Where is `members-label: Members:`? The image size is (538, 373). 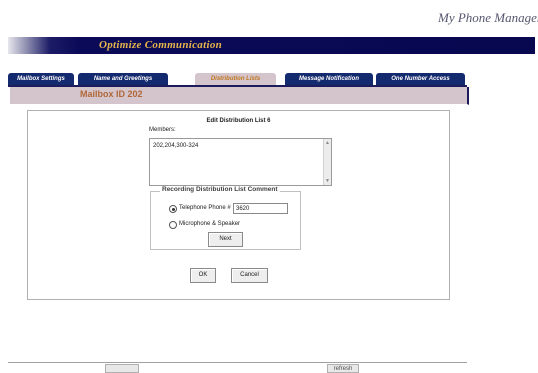
members-label: Members: is located at coordinates (162, 130).